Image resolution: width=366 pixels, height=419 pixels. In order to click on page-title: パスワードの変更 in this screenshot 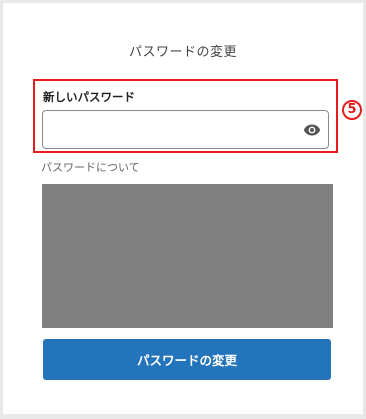, I will do `click(182, 52)`.